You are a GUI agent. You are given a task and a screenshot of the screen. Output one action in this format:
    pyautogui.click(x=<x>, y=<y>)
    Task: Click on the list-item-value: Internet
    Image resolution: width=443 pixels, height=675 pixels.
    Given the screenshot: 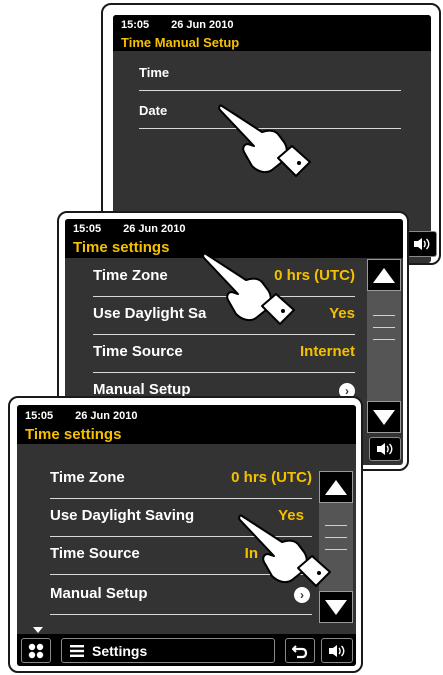 What is the action you would take?
    pyautogui.click(x=327, y=351)
    